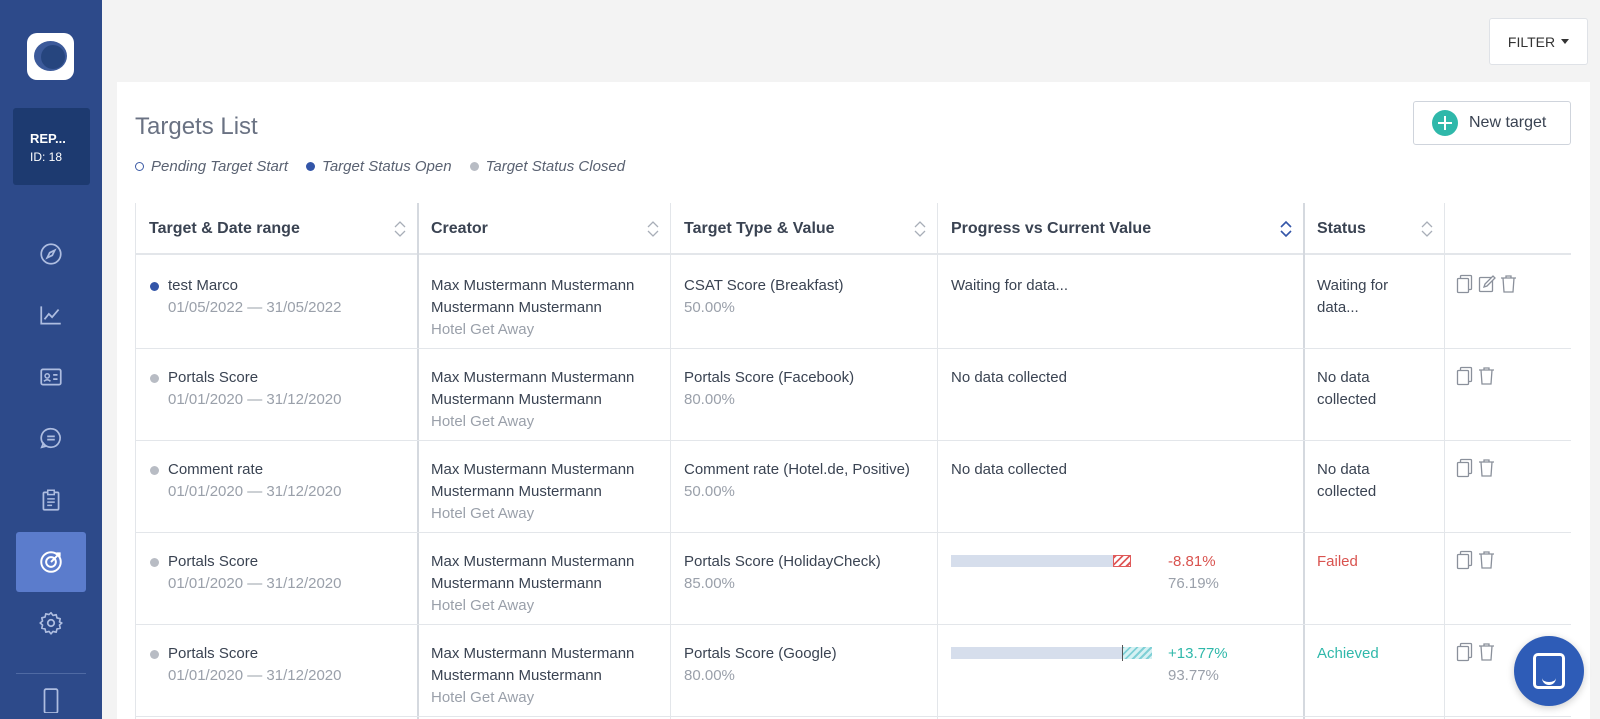 The width and height of the screenshot is (1600, 719). Describe the element at coordinates (1348, 654) in the screenshot. I see `status-cell: Achieved` at that location.